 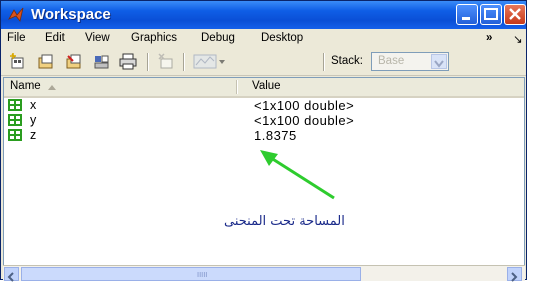 What do you see at coordinates (16, 14) in the screenshot?
I see `matlab-logo-icon` at bounding box center [16, 14].